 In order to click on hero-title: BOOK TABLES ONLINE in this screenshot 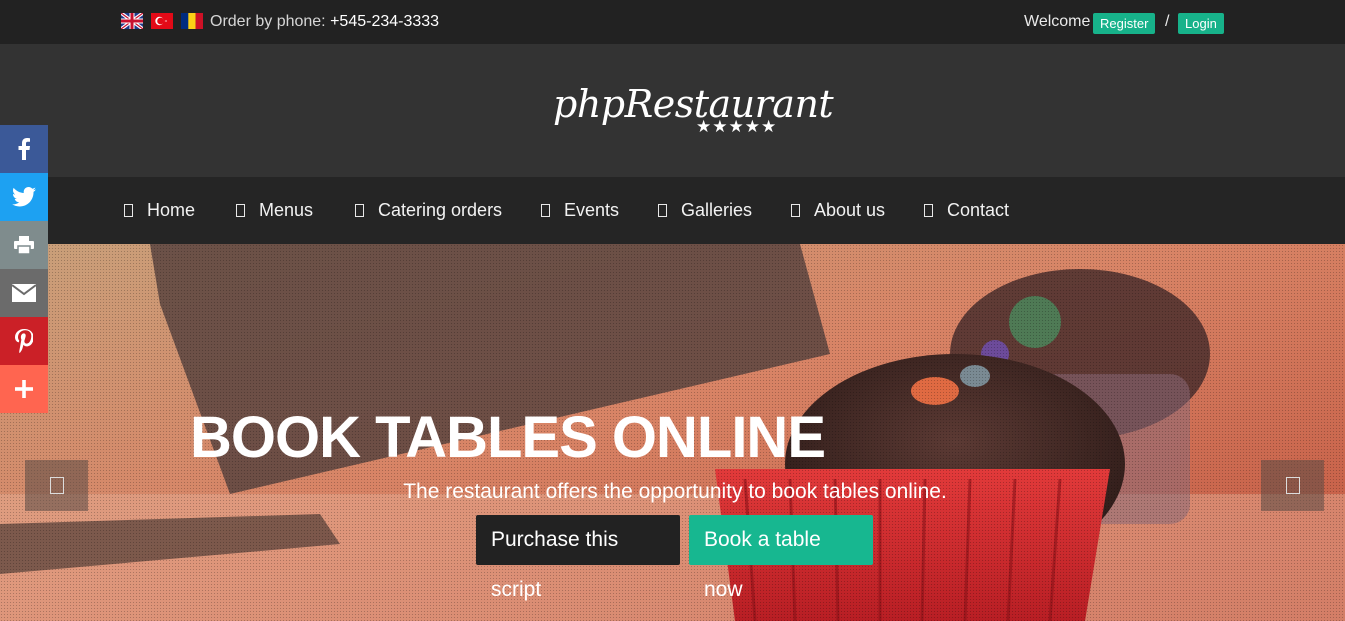, I will do `click(672, 437)`.